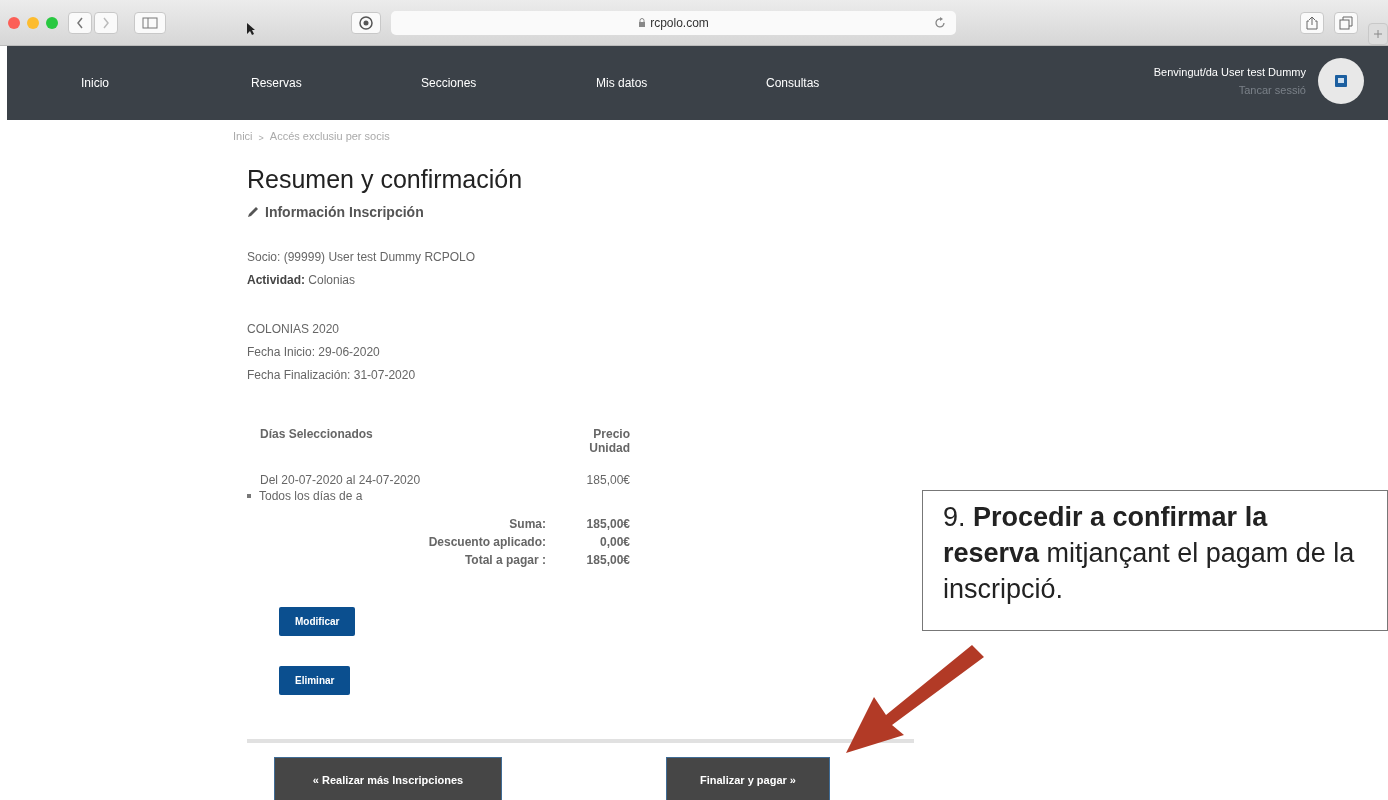 The height and width of the screenshot is (800, 1388). I want to click on nav-link: Secciones, so click(508, 83).